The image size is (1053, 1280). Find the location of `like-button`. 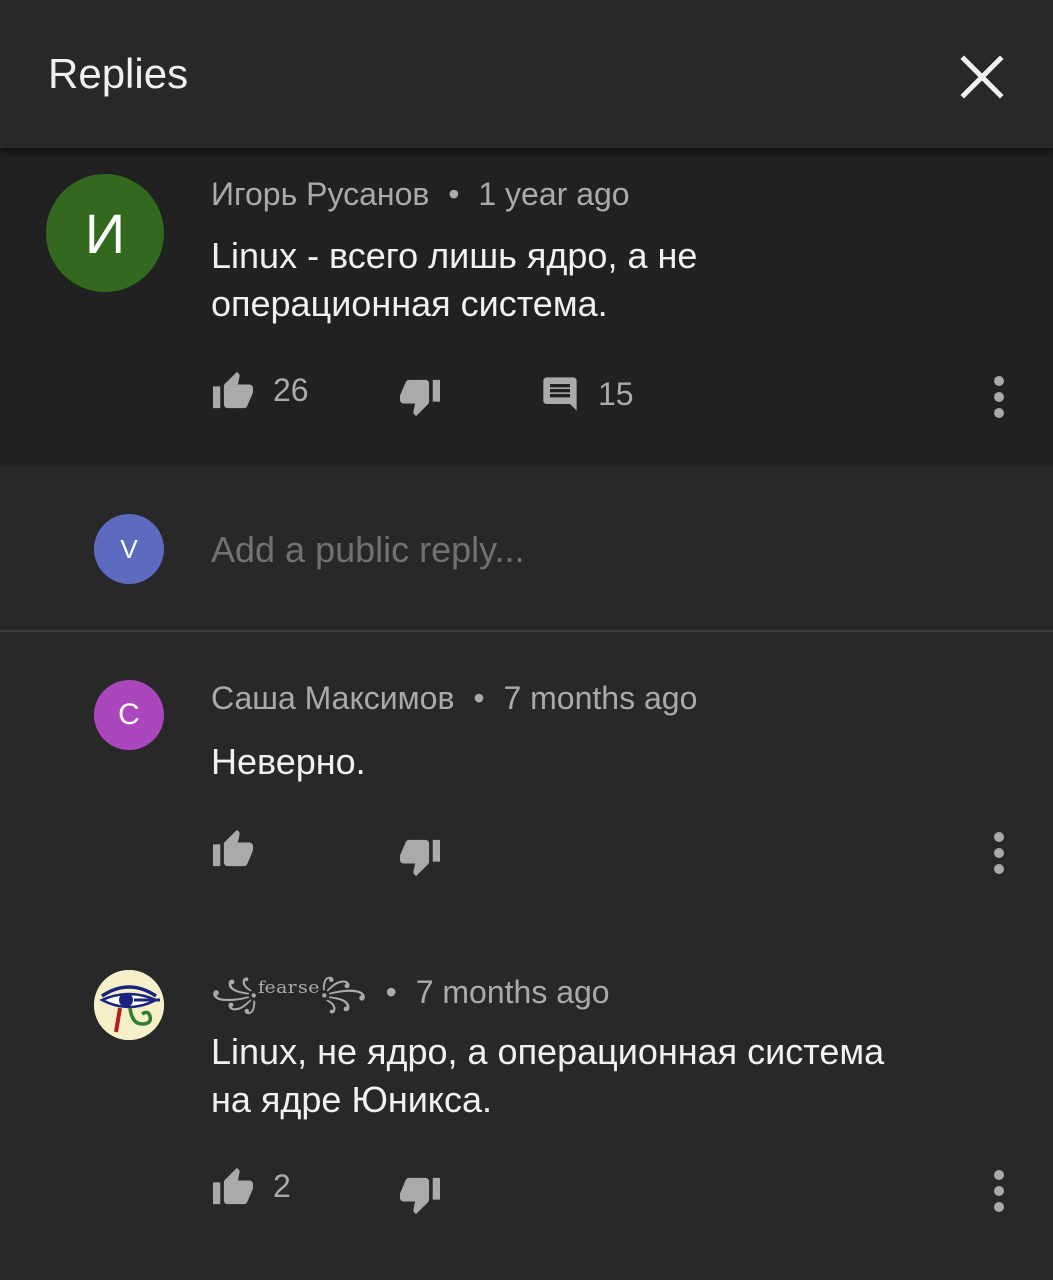

like-button is located at coordinates (242, 848).